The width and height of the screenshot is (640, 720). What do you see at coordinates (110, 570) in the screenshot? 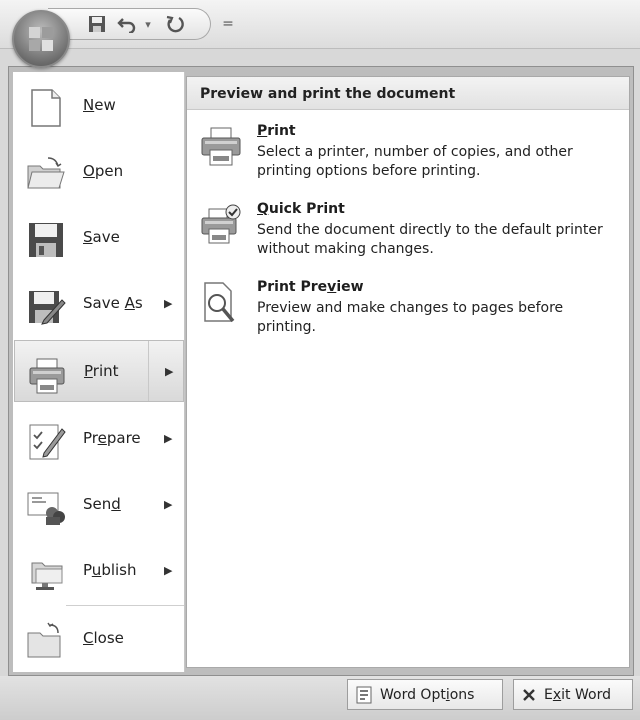
I see `menu-item-label: Publish` at bounding box center [110, 570].